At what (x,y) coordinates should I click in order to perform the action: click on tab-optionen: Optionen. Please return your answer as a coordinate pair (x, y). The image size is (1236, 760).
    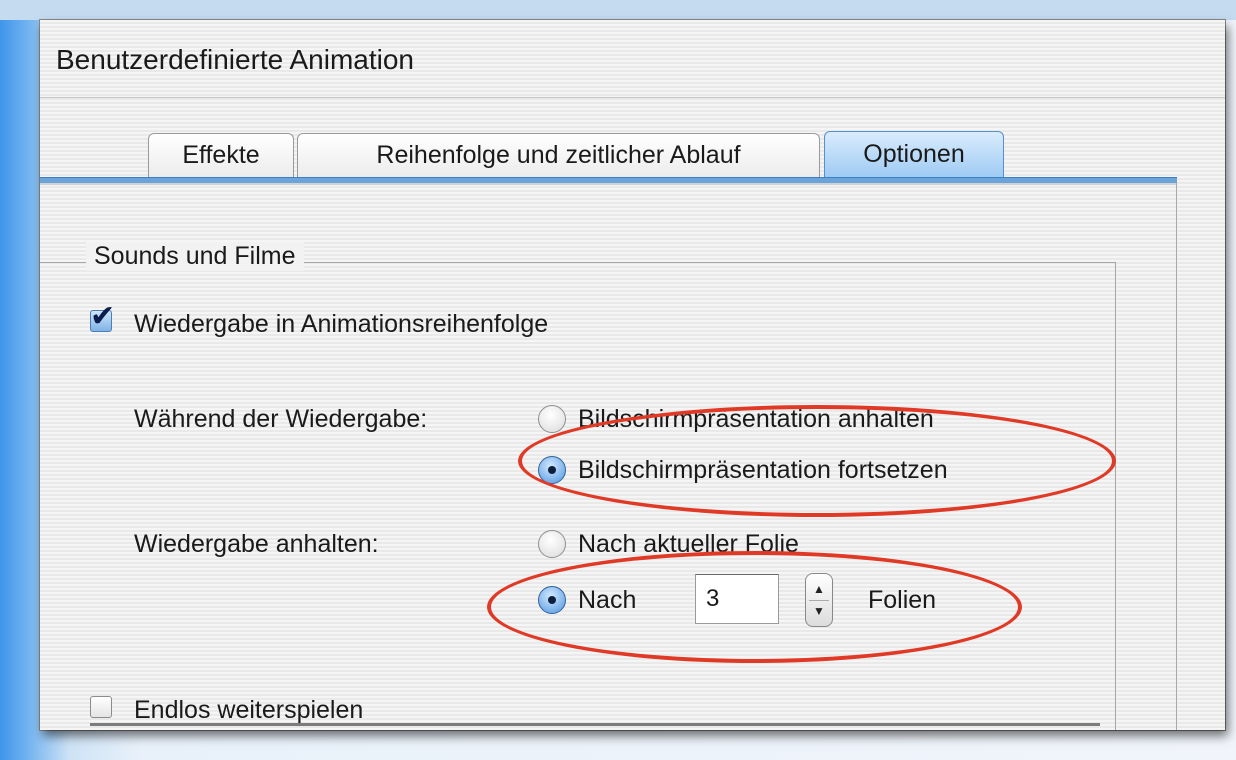
    Looking at the image, I should click on (914, 154).